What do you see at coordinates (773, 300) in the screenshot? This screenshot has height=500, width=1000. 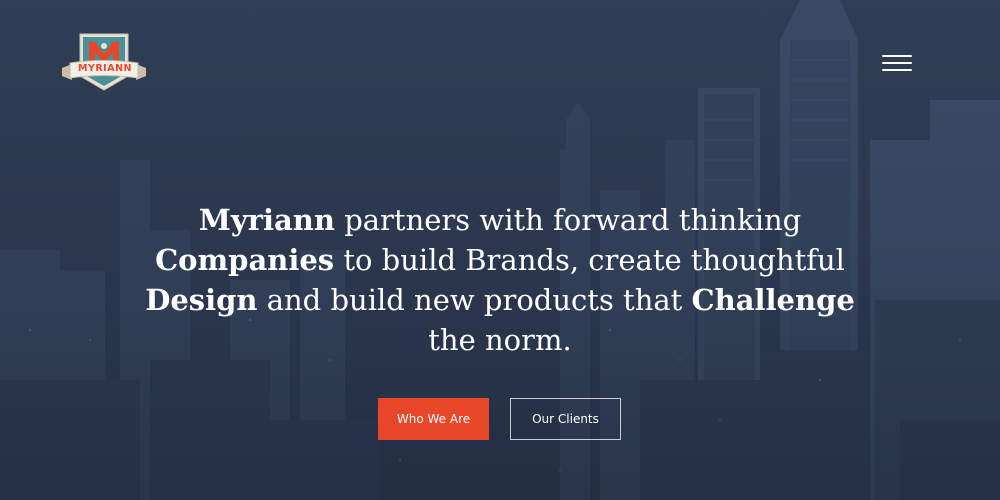 I see `headline-emphasis: Challenge` at bounding box center [773, 300].